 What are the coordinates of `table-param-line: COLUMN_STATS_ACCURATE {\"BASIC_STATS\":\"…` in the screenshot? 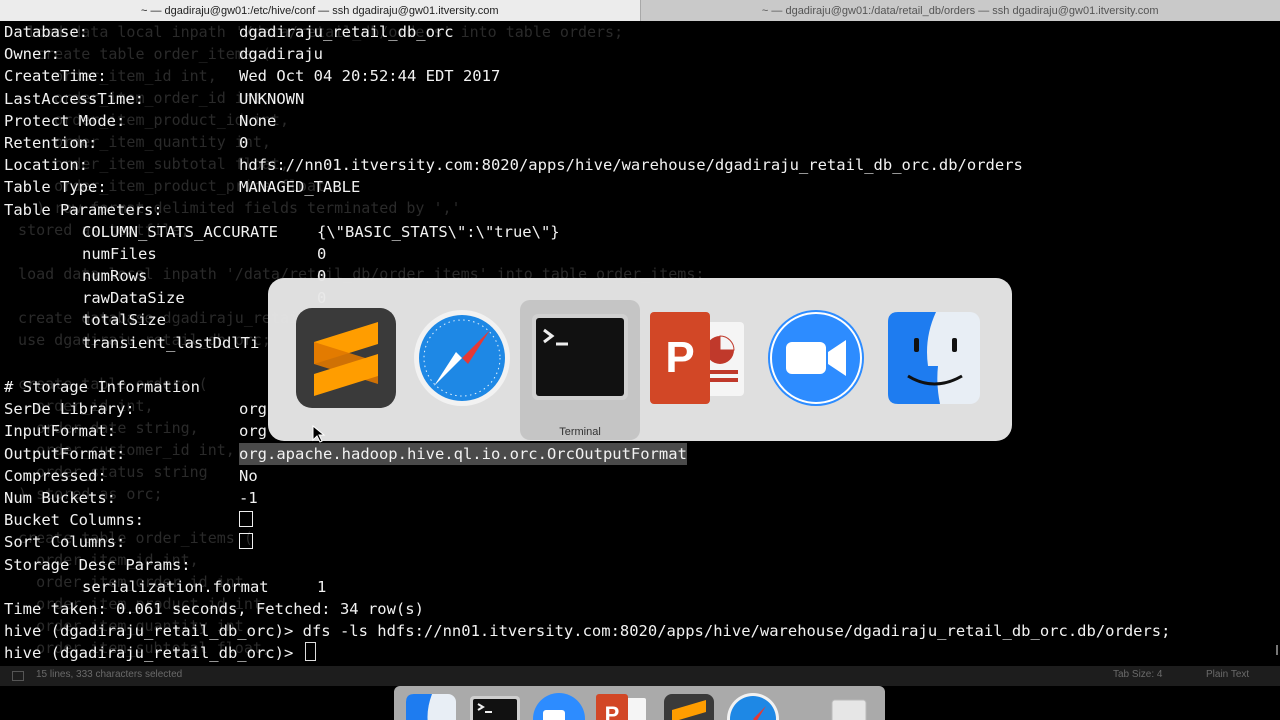 It's located at (321, 231).